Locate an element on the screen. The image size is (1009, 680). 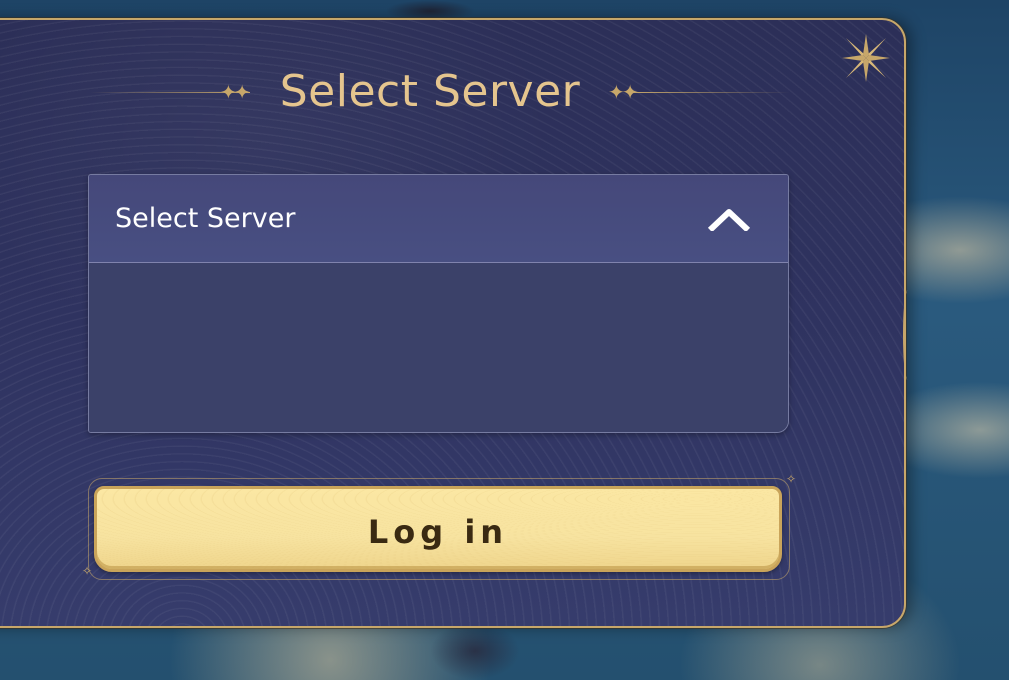
close-x-icon is located at coordinates (866, 58).